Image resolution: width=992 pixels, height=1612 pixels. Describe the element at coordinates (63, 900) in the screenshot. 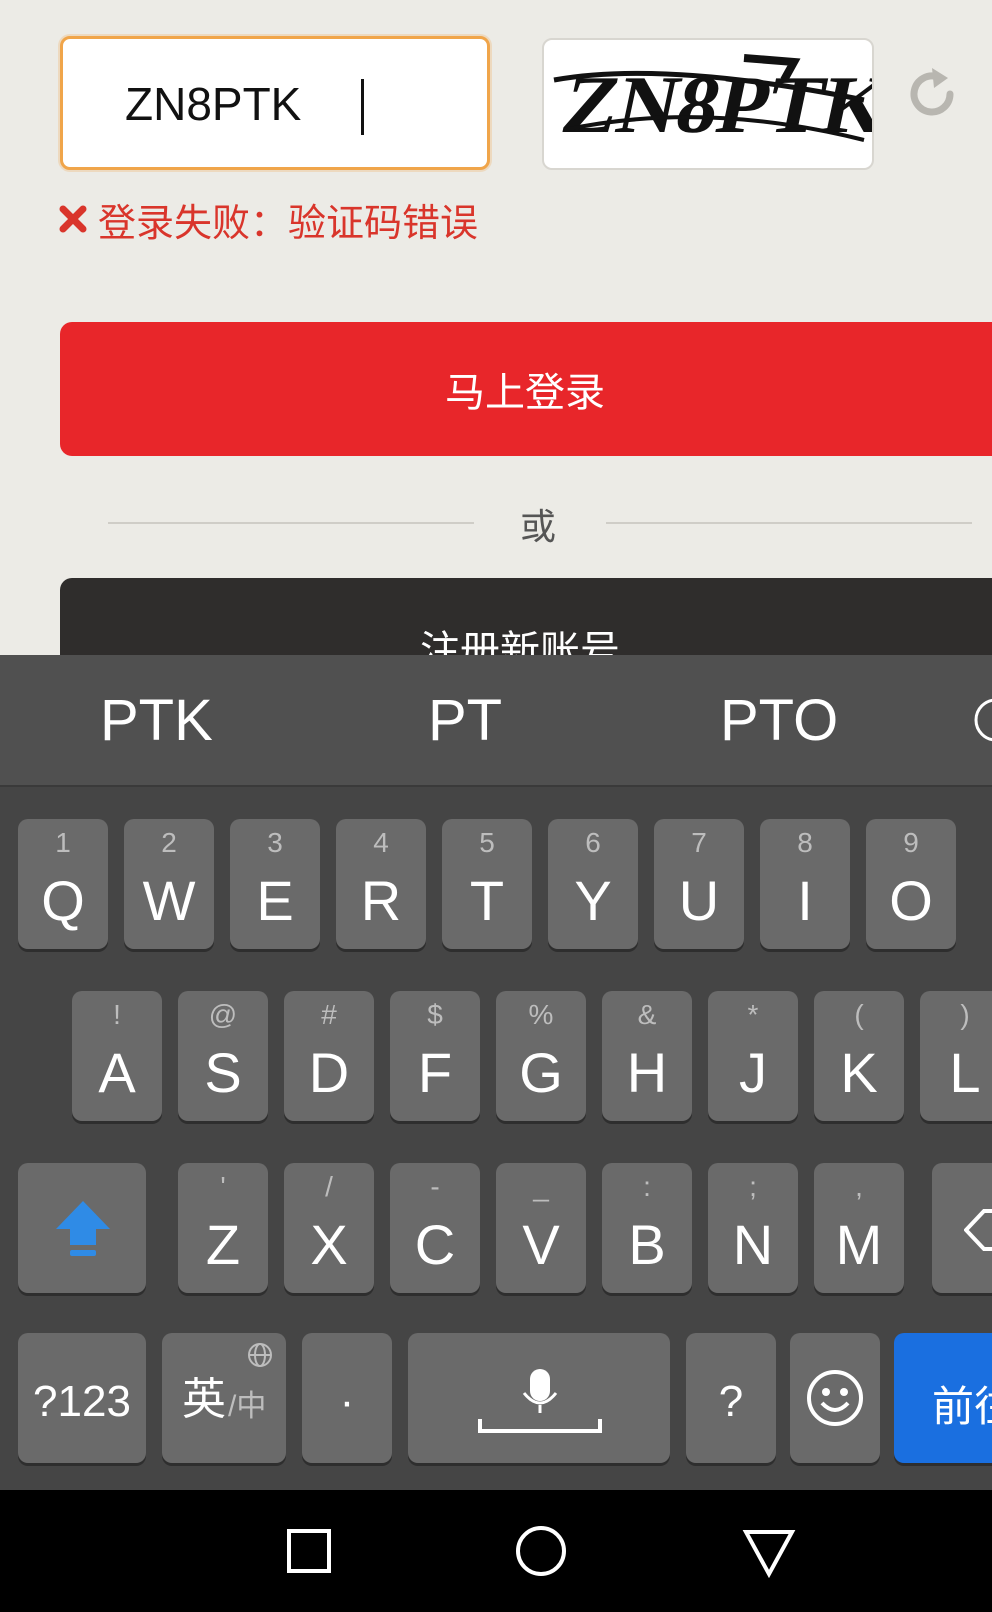

I see `key-primary-label: Q` at that location.